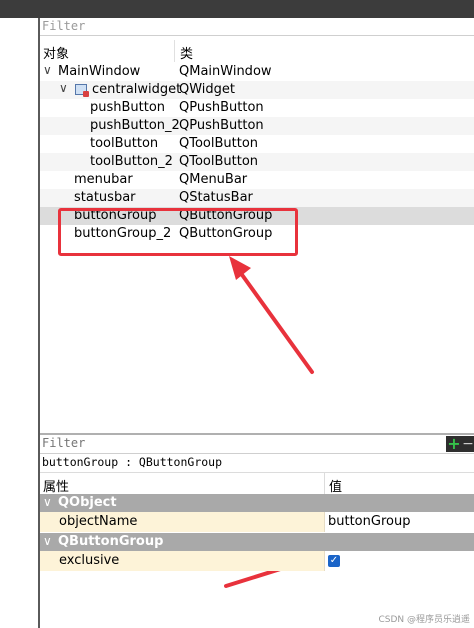  Describe the element at coordinates (257, 503) in the screenshot. I see `group-qobject: ∨ QObject` at that location.